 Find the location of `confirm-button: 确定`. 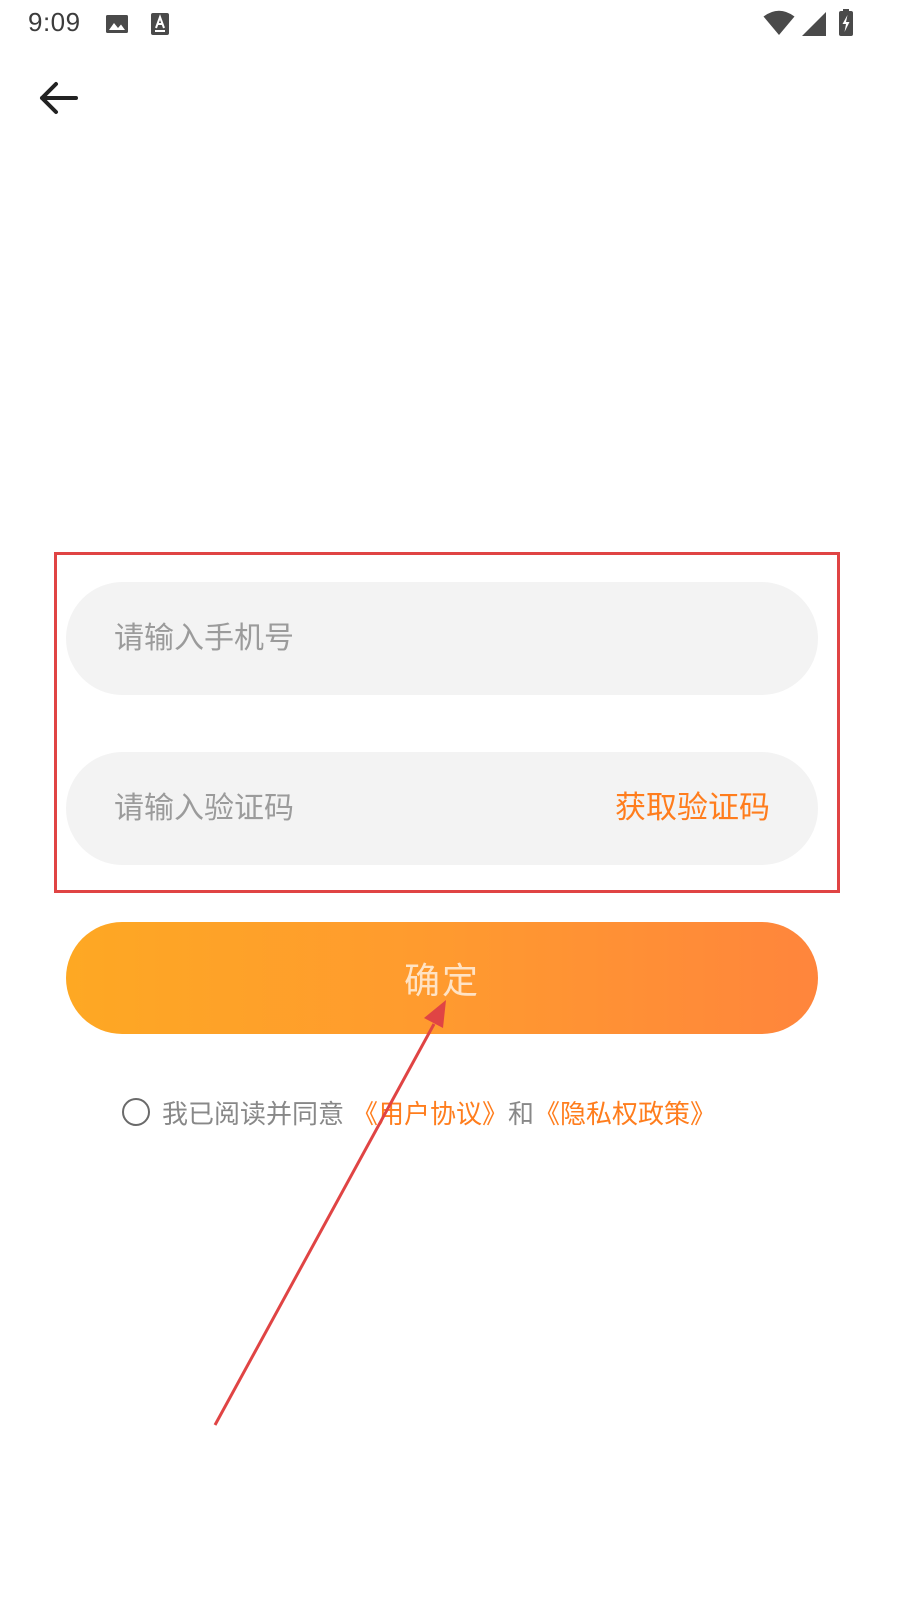

confirm-button: 确定 is located at coordinates (442, 978).